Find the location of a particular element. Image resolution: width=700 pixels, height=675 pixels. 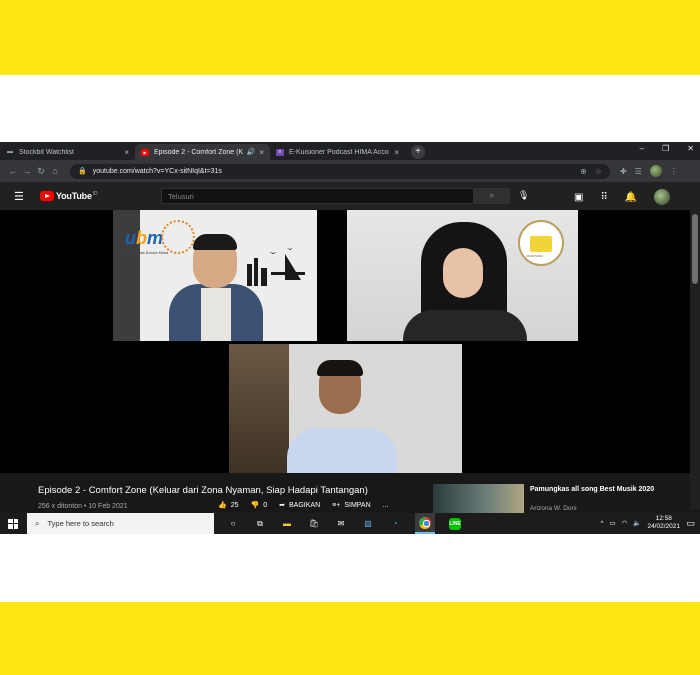

thumbs-up-icon: 👍 is located at coordinates (222, 505).